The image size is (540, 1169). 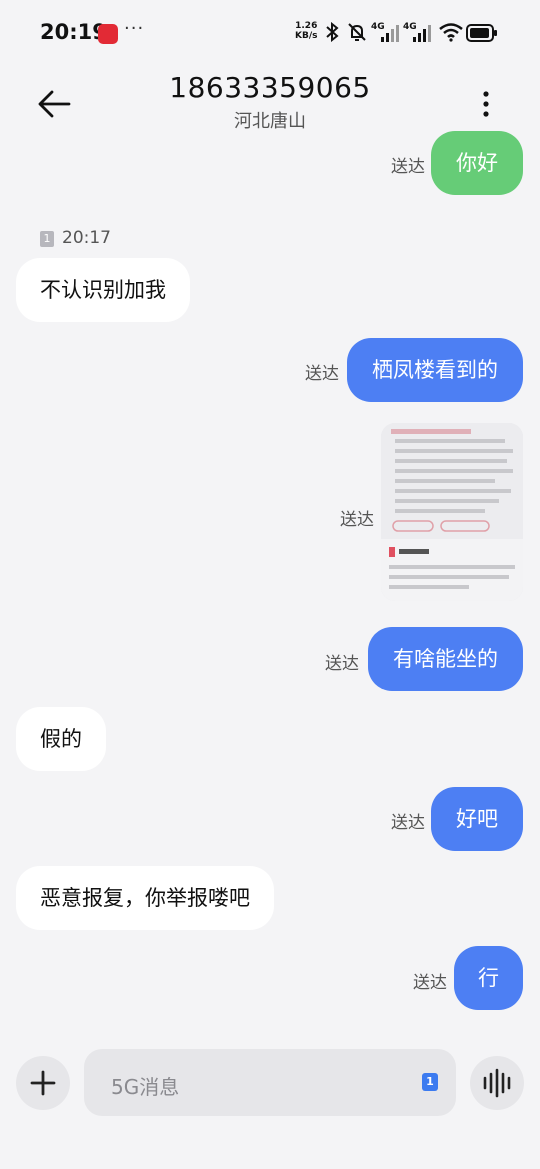 I want to click on cell-signal-1: 4G, so click(x=386, y=35).